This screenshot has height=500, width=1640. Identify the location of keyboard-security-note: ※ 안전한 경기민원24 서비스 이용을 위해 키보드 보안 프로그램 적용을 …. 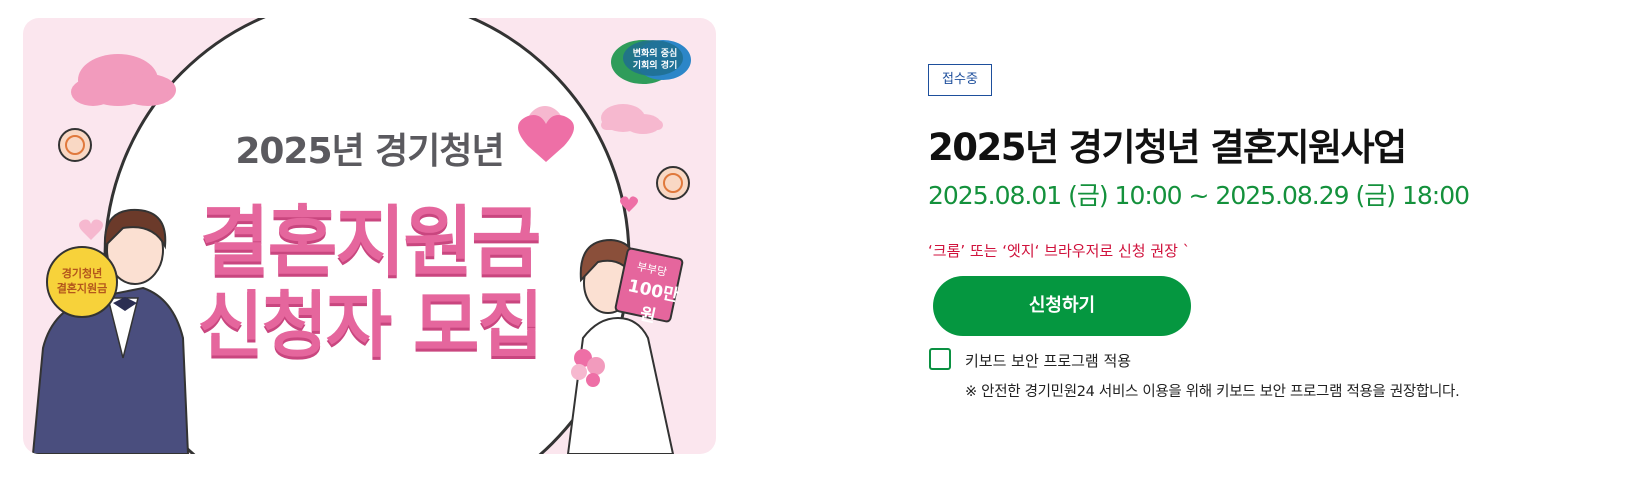
(1212, 392).